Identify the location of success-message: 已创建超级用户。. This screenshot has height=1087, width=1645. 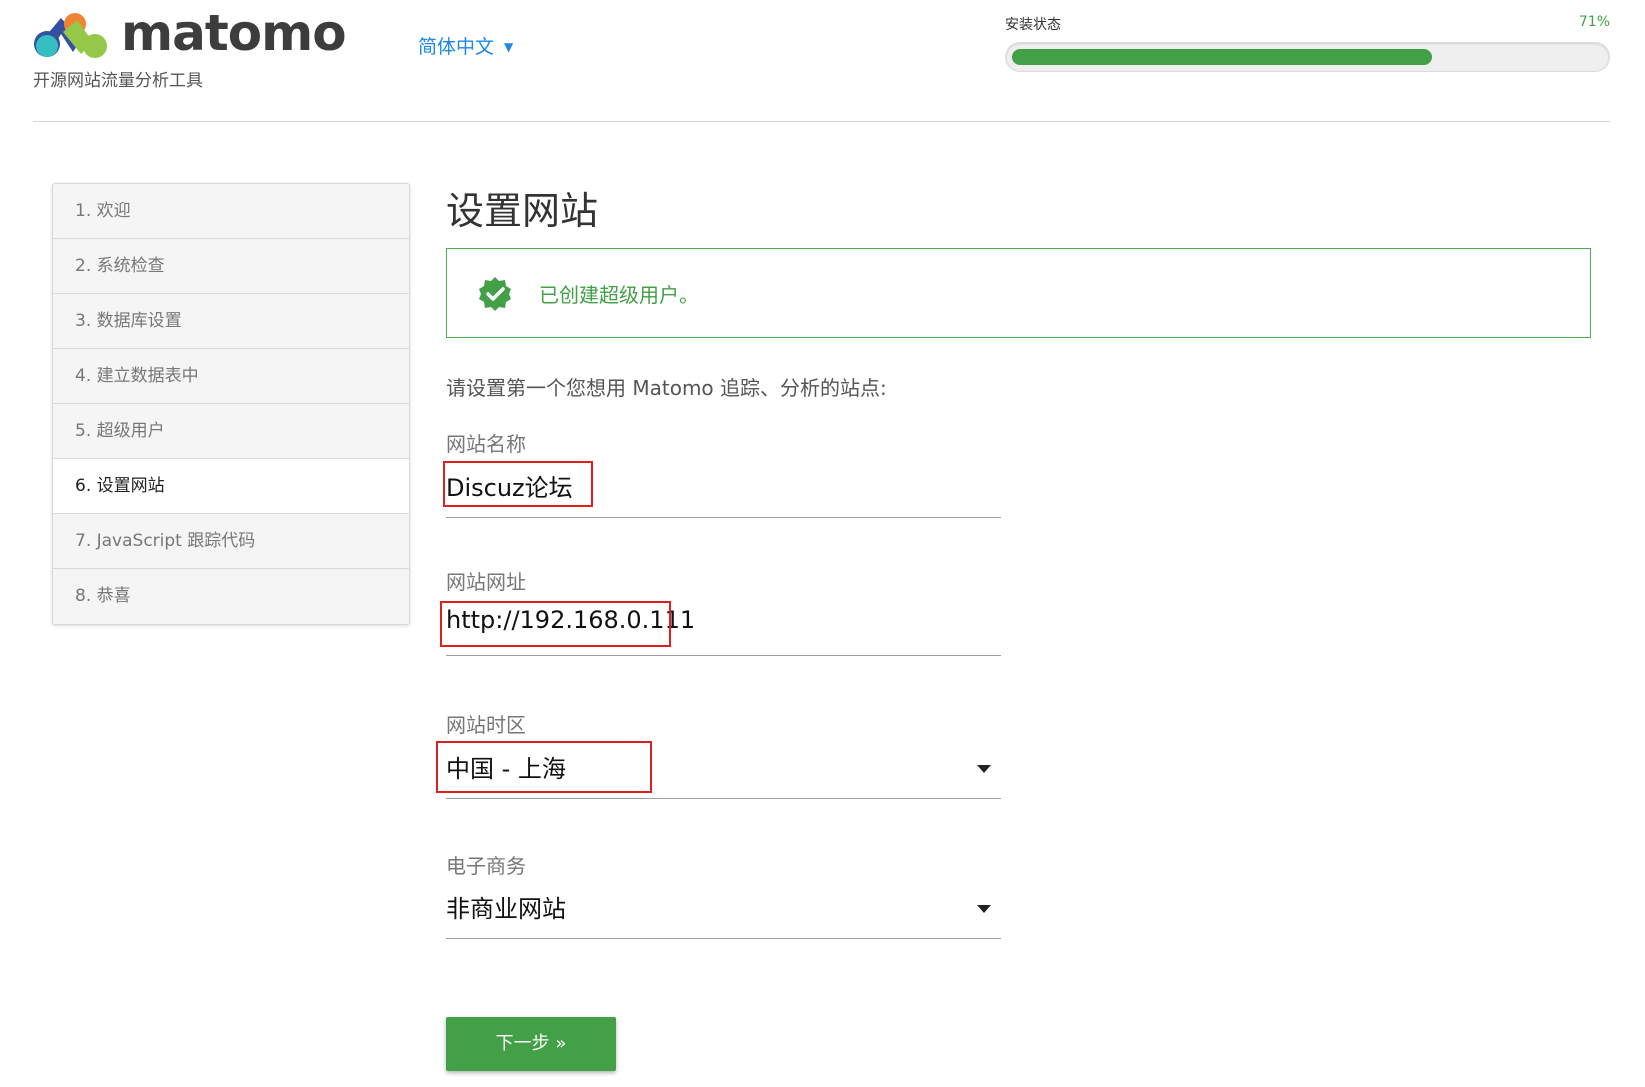
(619, 295).